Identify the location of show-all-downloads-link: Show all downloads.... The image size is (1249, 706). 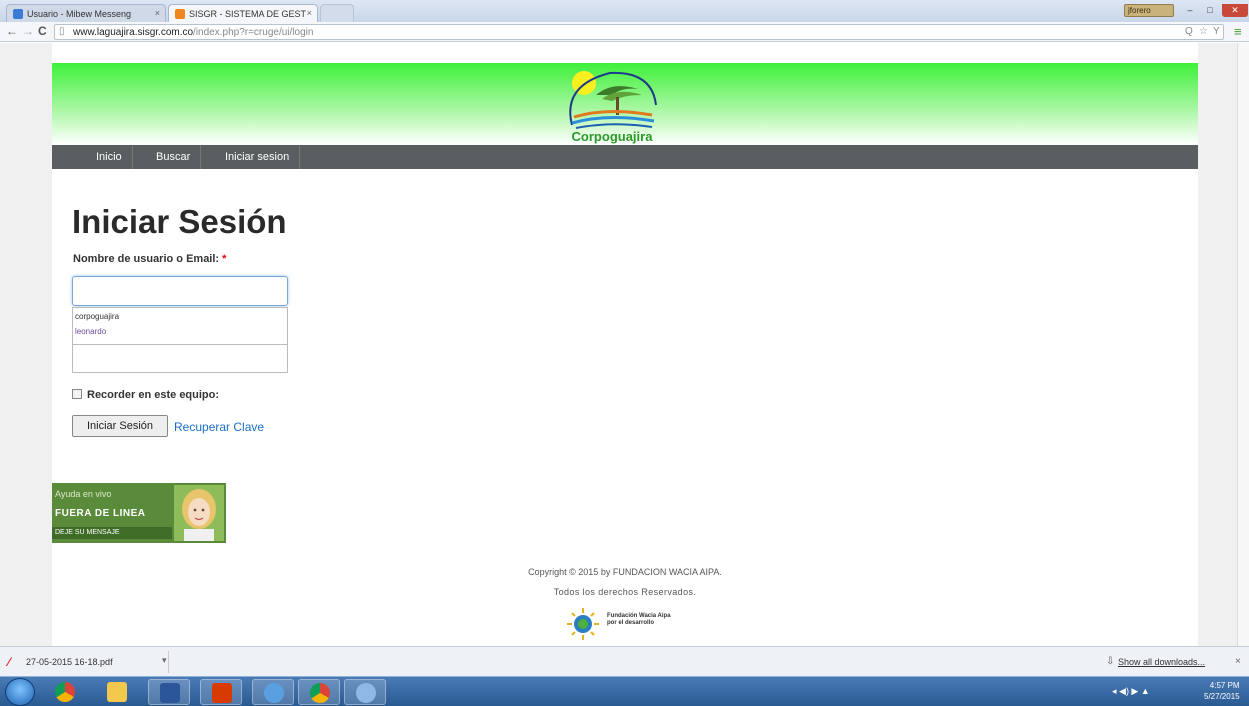
(1161, 662).